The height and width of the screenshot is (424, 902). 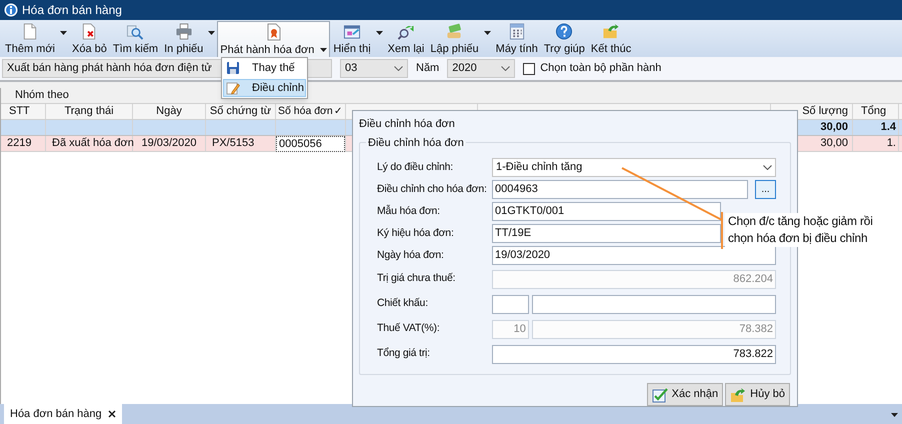 I want to click on field-label: Ký hiệu hóa đơn:, so click(x=416, y=233).